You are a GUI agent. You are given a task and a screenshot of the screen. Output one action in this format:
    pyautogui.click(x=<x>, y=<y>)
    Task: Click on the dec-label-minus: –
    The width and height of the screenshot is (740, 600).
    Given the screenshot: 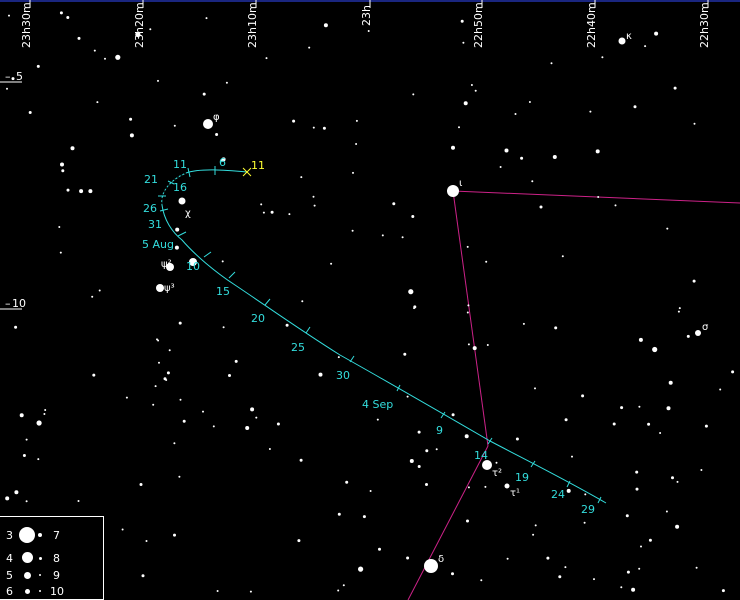 What is the action you would take?
    pyautogui.click(x=8, y=303)
    